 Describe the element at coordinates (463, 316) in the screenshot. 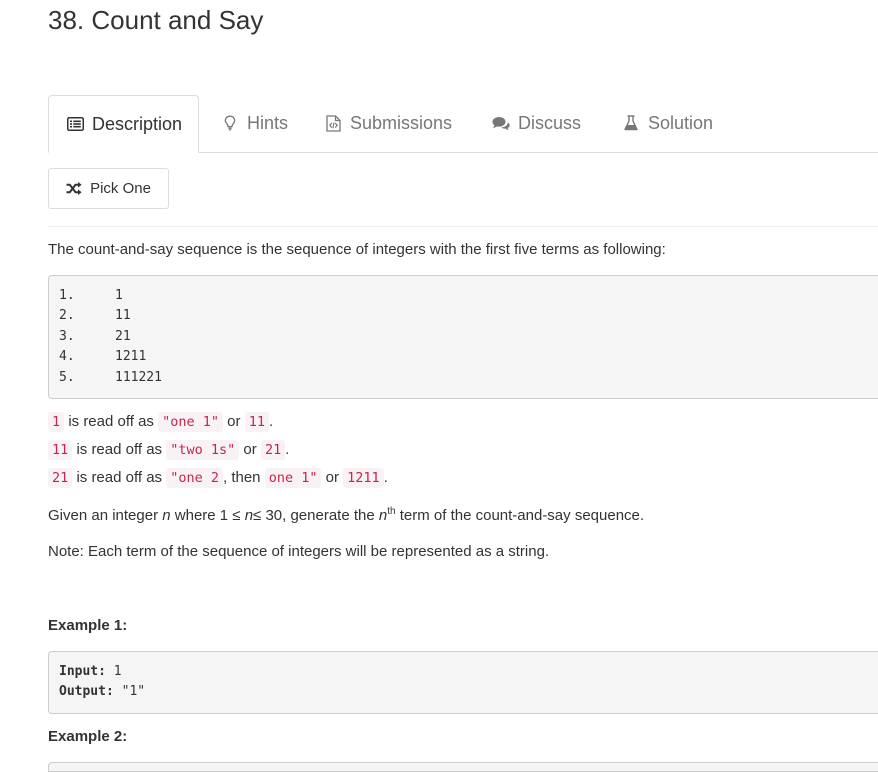

I see `sequence-row: 2. 11` at that location.